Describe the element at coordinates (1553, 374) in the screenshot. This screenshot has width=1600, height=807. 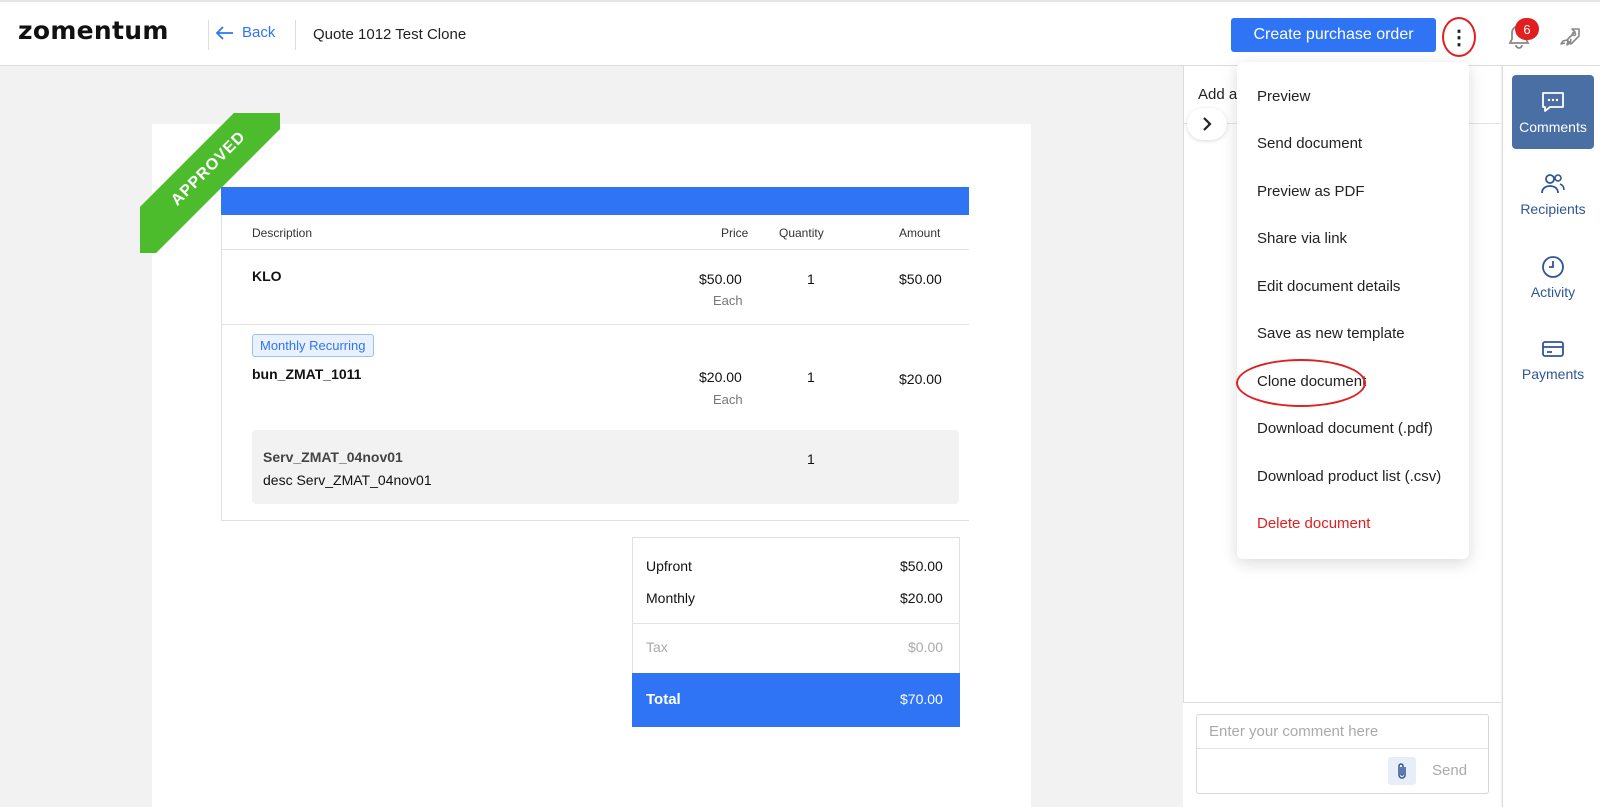
I see `rail-payments-label: Payments` at that location.